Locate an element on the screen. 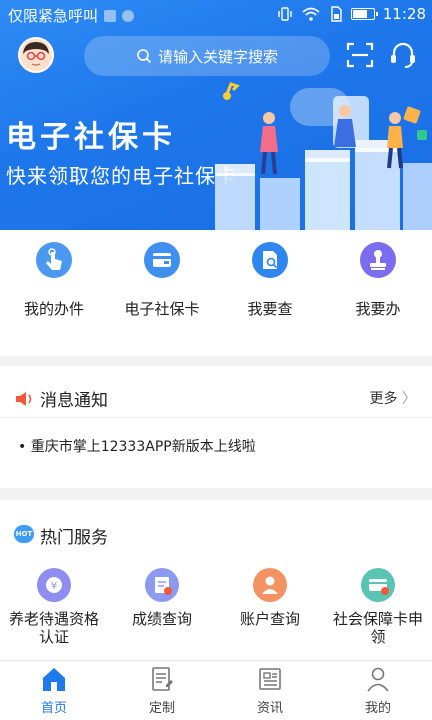  service-account-query: 账户查询 is located at coordinates (270, 598).